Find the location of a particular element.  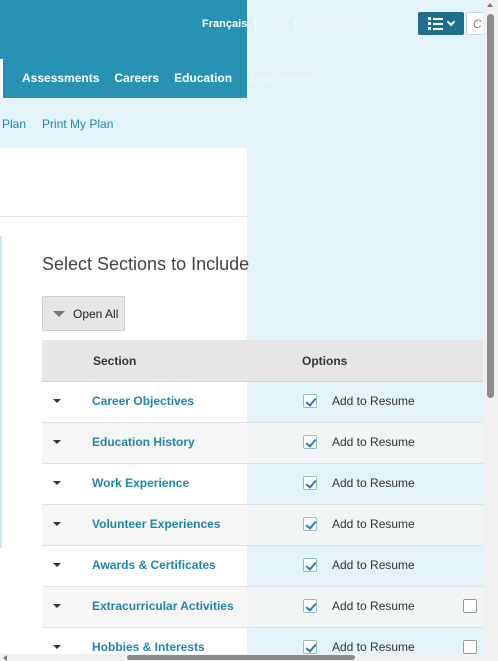

page-title: Select Sections to Include is located at coordinates (146, 264).